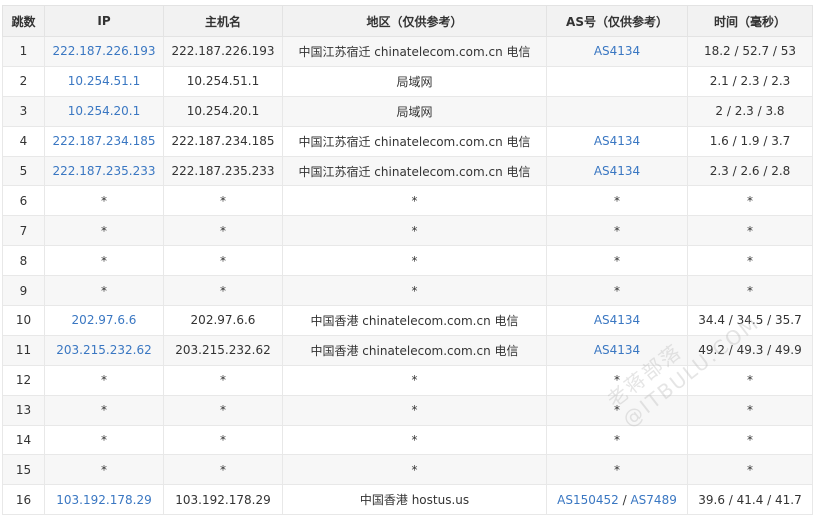 The image size is (820, 521). I want to click on hop-cell-text: 5, so click(23, 171).